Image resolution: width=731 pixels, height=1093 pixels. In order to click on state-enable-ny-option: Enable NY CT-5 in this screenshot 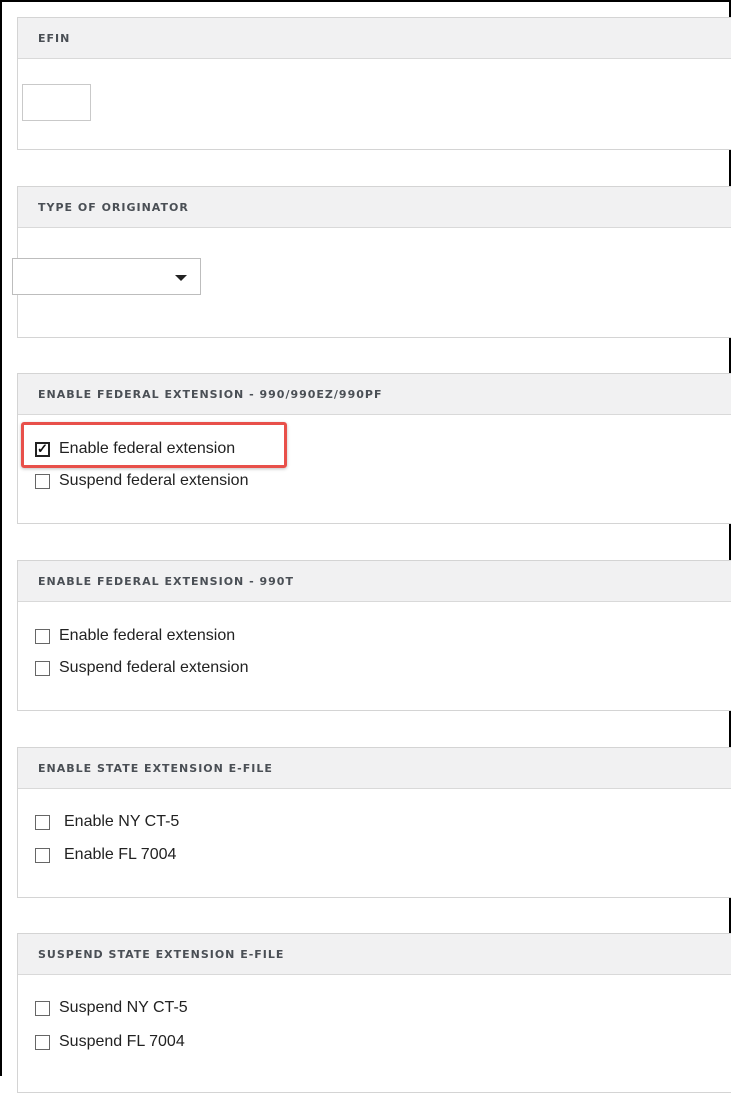, I will do `click(107, 822)`.